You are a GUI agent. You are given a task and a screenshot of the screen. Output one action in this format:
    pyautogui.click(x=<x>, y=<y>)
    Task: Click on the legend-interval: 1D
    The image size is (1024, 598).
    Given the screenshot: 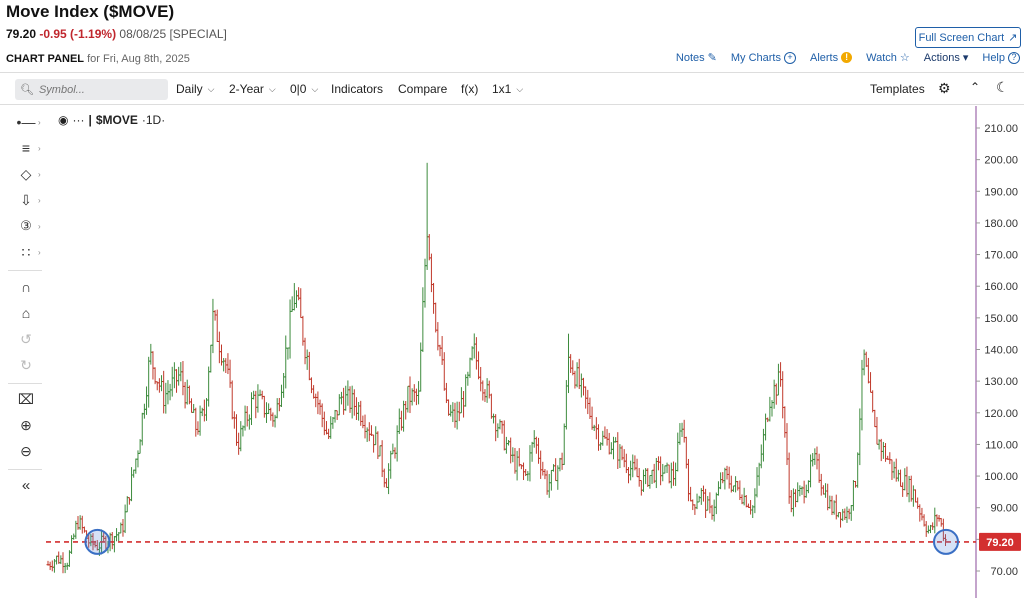 What is the action you would take?
    pyautogui.click(x=153, y=120)
    